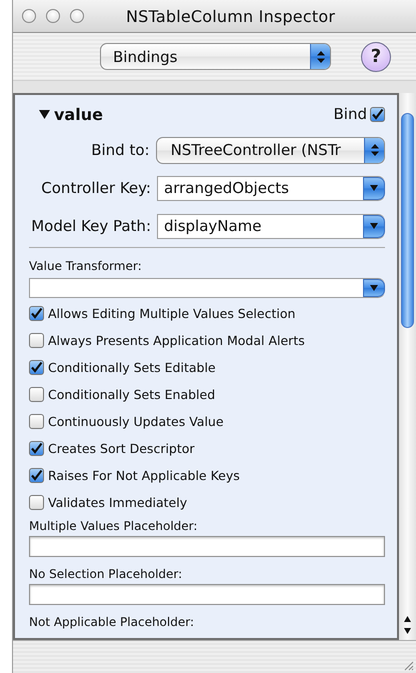 The height and width of the screenshot is (673, 416). I want to click on bind-to-popup: NSTreeController (NSTr, so click(270, 150).